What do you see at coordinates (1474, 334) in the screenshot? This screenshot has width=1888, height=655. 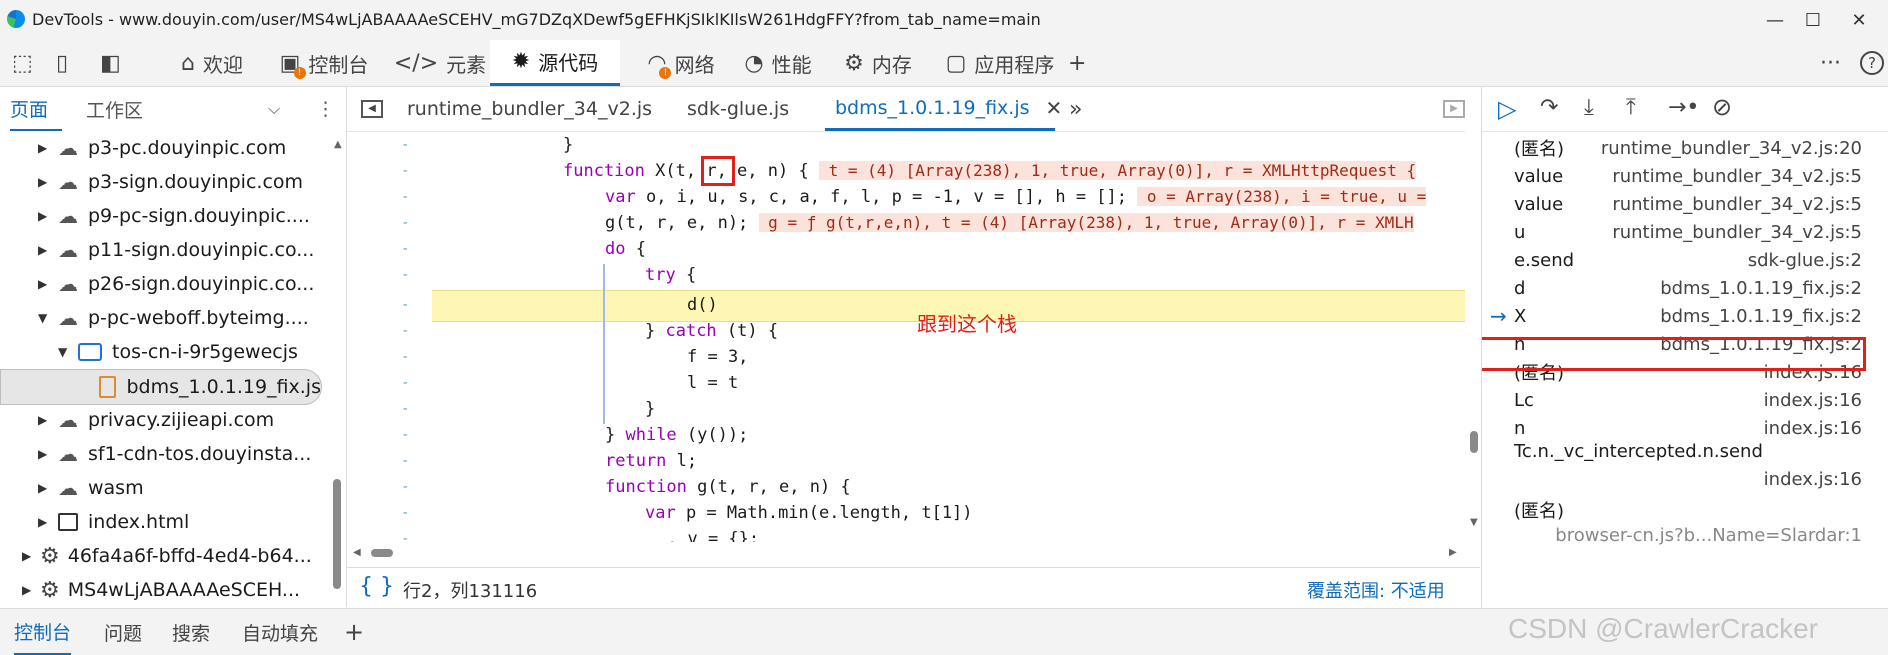 I see `editor-scrollbar: ▼` at bounding box center [1474, 334].